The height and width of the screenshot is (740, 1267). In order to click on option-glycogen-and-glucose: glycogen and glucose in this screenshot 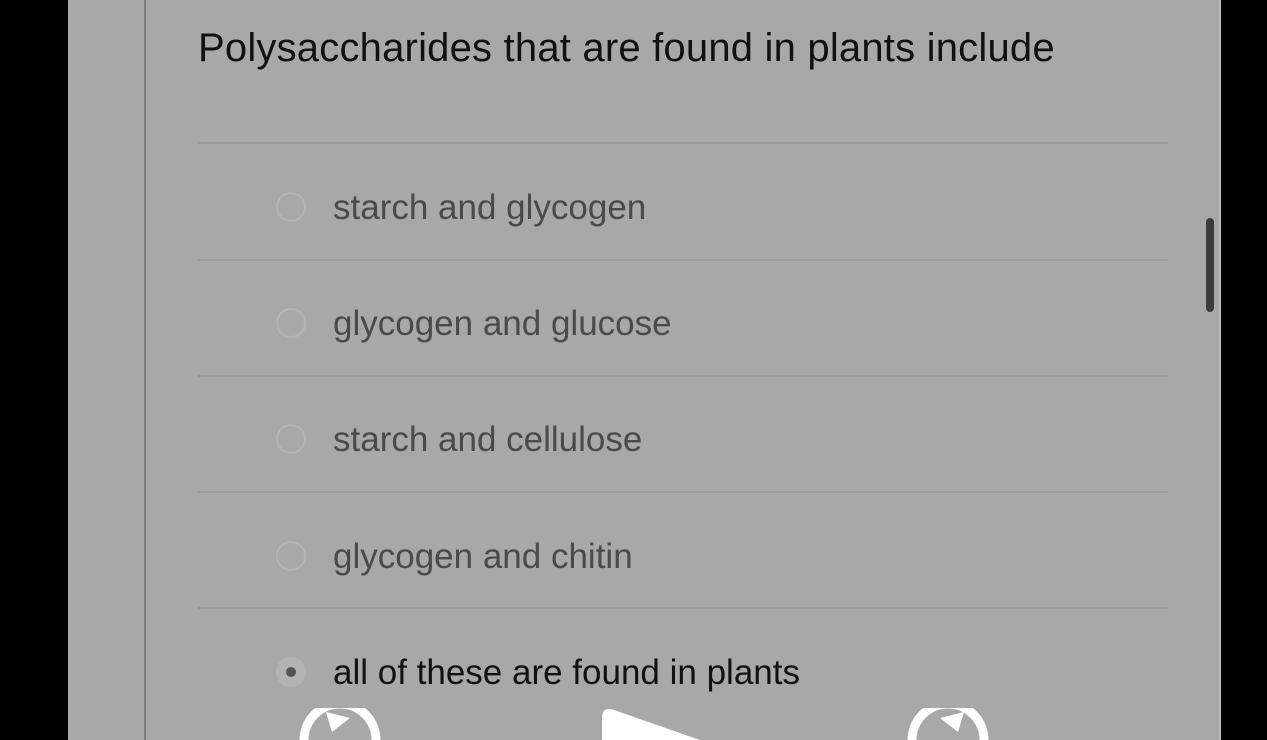, I will do `click(721, 324)`.